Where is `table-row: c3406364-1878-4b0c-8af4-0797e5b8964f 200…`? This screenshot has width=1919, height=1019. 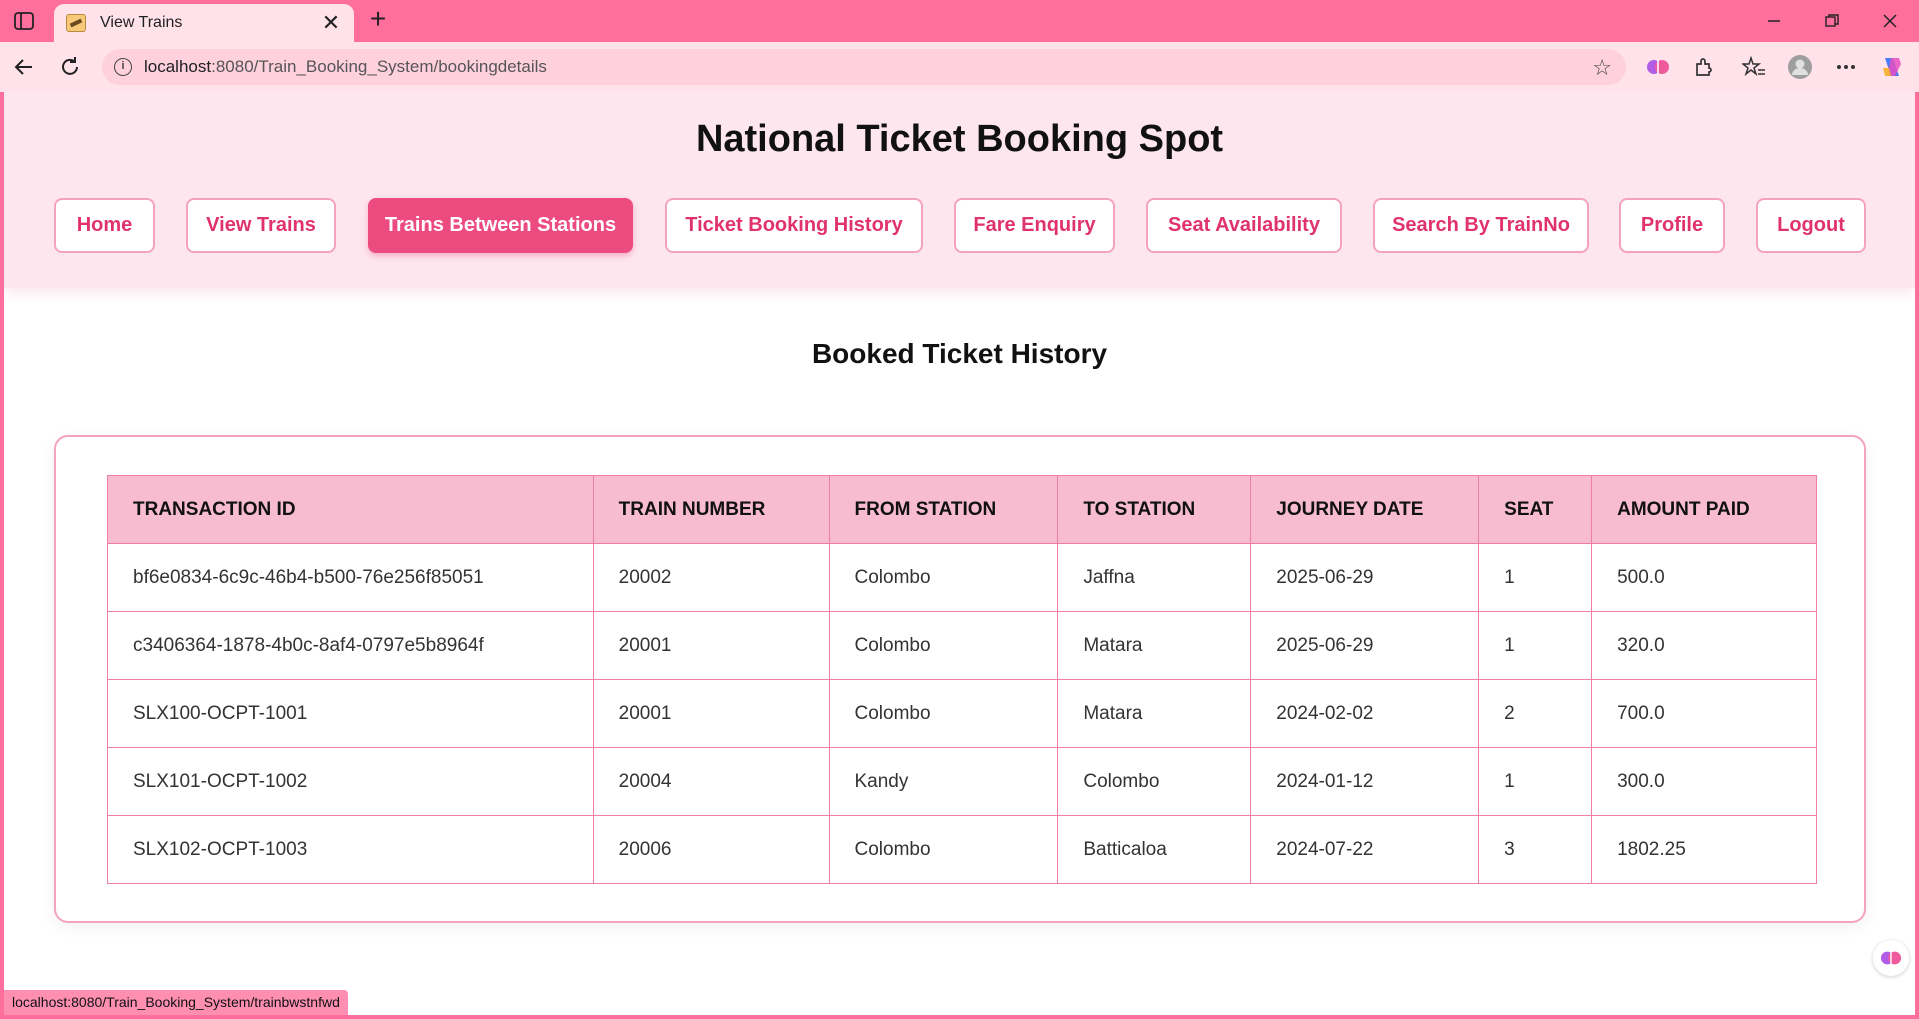 table-row: c3406364-1878-4b0c-8af4-0797e5b8964f 200… is located at coordinates (962, 645).